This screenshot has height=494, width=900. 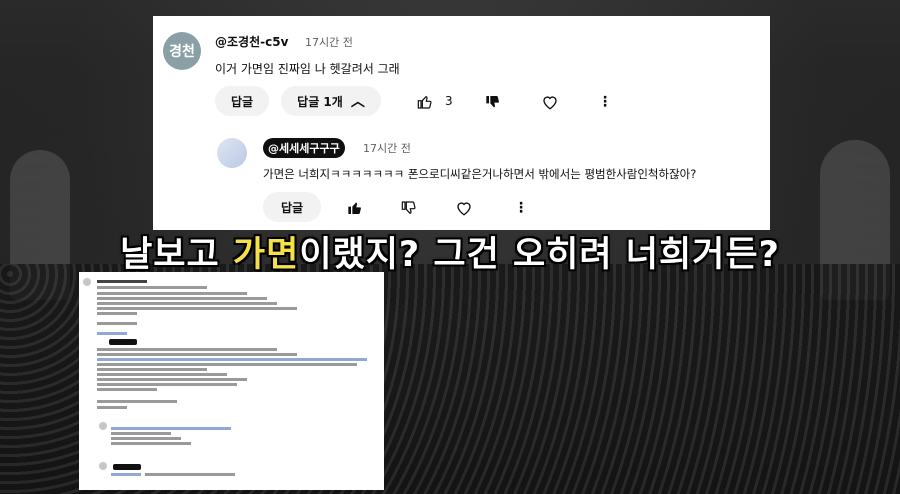 What do you see at coordinates (409, 208) in the screenshot?
I see `reply-thumbs-down-icon` at bounding box center [409, 208].